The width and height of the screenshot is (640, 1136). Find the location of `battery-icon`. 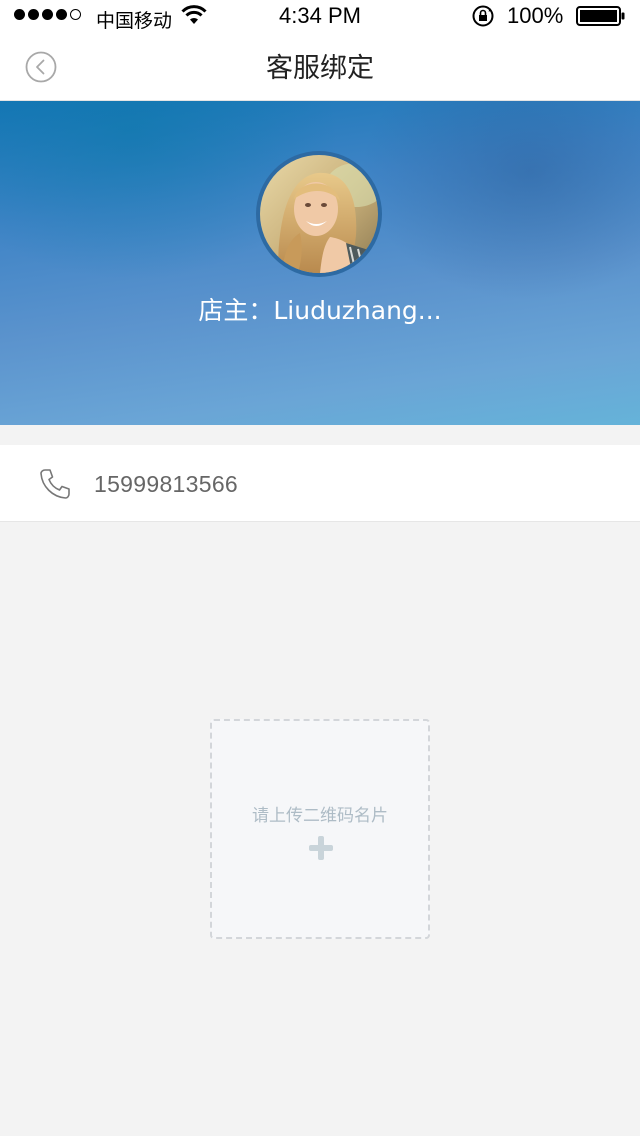

battery-icon is located at coordinates (601, 18).